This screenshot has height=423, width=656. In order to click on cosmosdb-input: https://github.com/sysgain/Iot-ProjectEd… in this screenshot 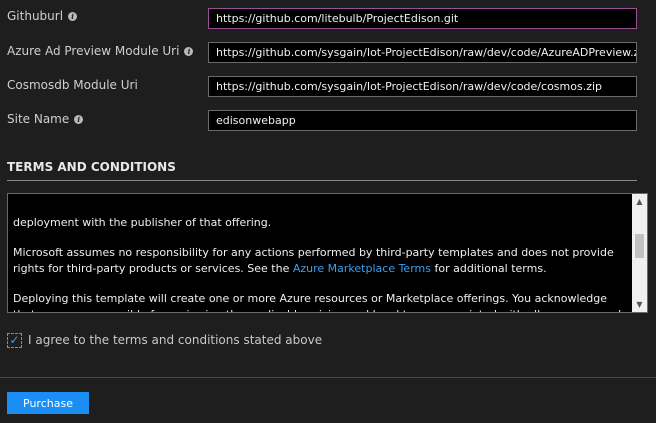, I will do `click(422, 86)`.